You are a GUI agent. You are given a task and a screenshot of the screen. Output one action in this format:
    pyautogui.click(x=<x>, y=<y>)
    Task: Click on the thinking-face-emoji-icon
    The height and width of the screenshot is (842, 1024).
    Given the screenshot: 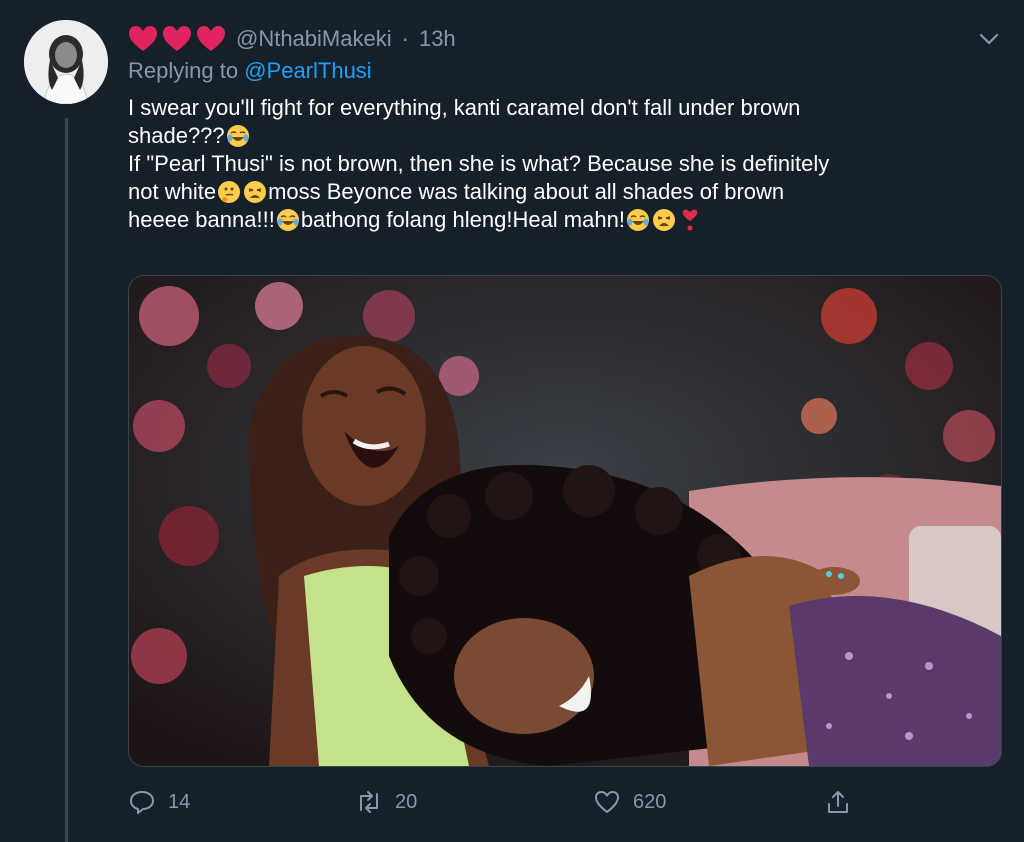 What is the action you would take?
    pyautogui.click(x=229, y=192)
    